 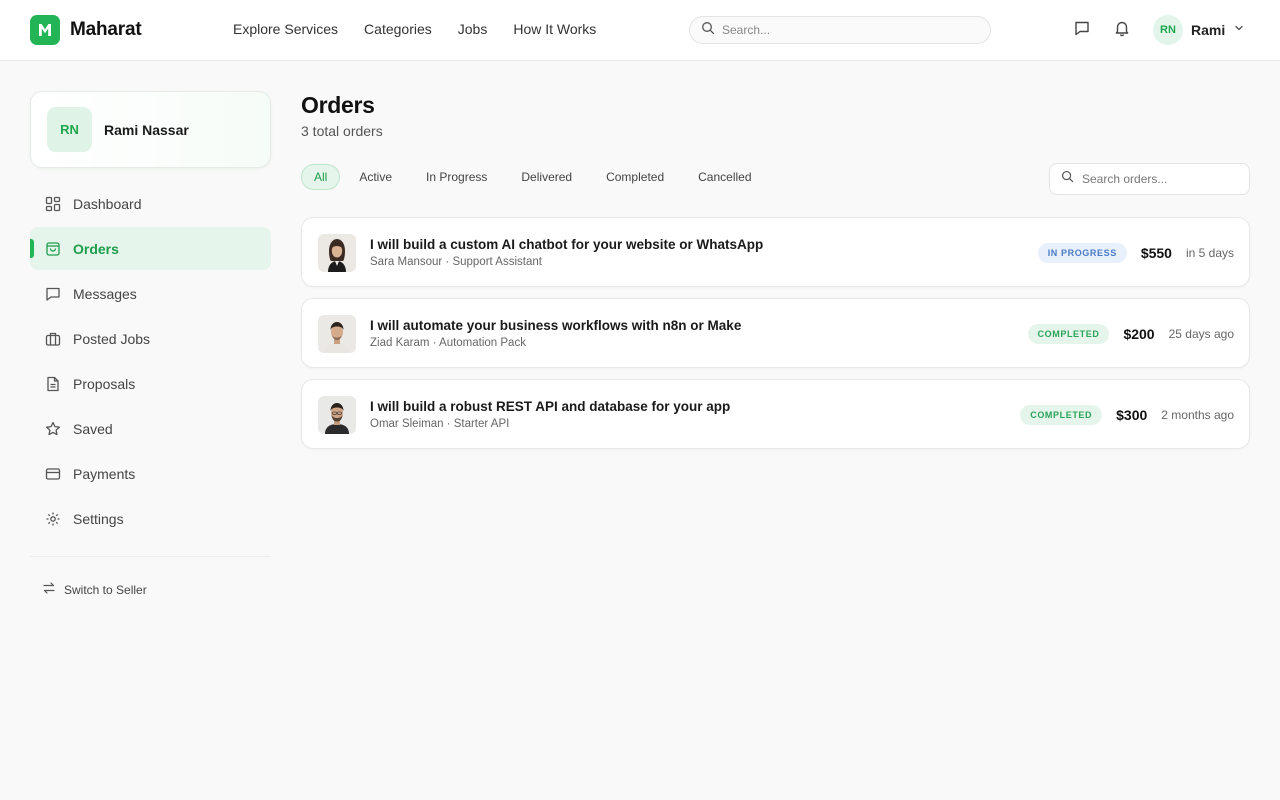 I want to click on nav-explore-services: Explore Services, so click(x=285, y=29).